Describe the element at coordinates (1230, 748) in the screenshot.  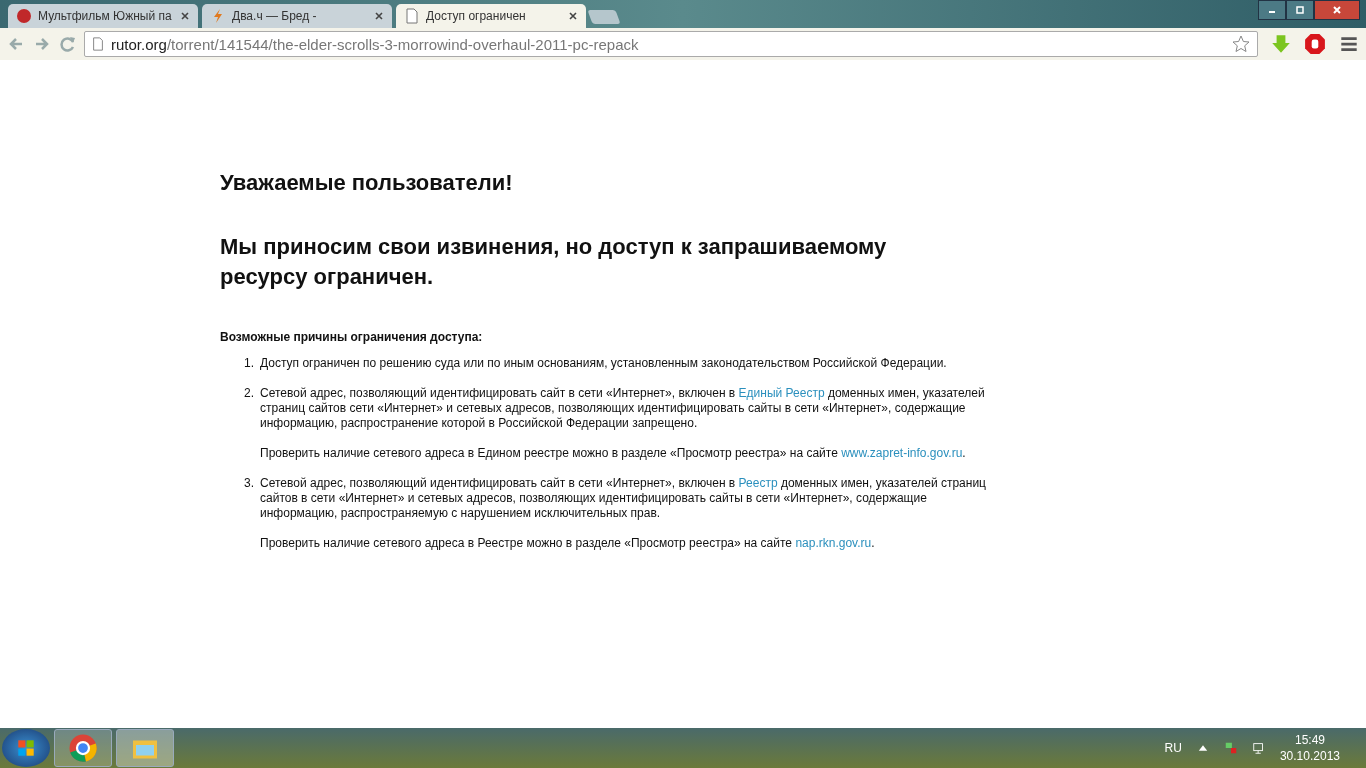
I see `network-error-icon` at that location.